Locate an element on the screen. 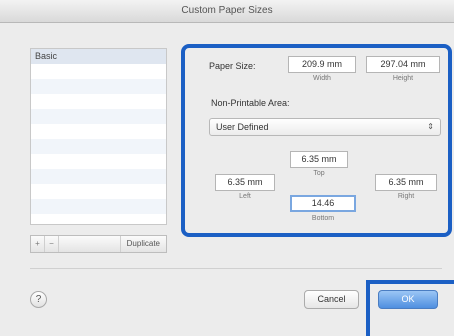 The image size is (454, 336). paper-width-field: 209.9 mm is located at coordinates (322, 64).